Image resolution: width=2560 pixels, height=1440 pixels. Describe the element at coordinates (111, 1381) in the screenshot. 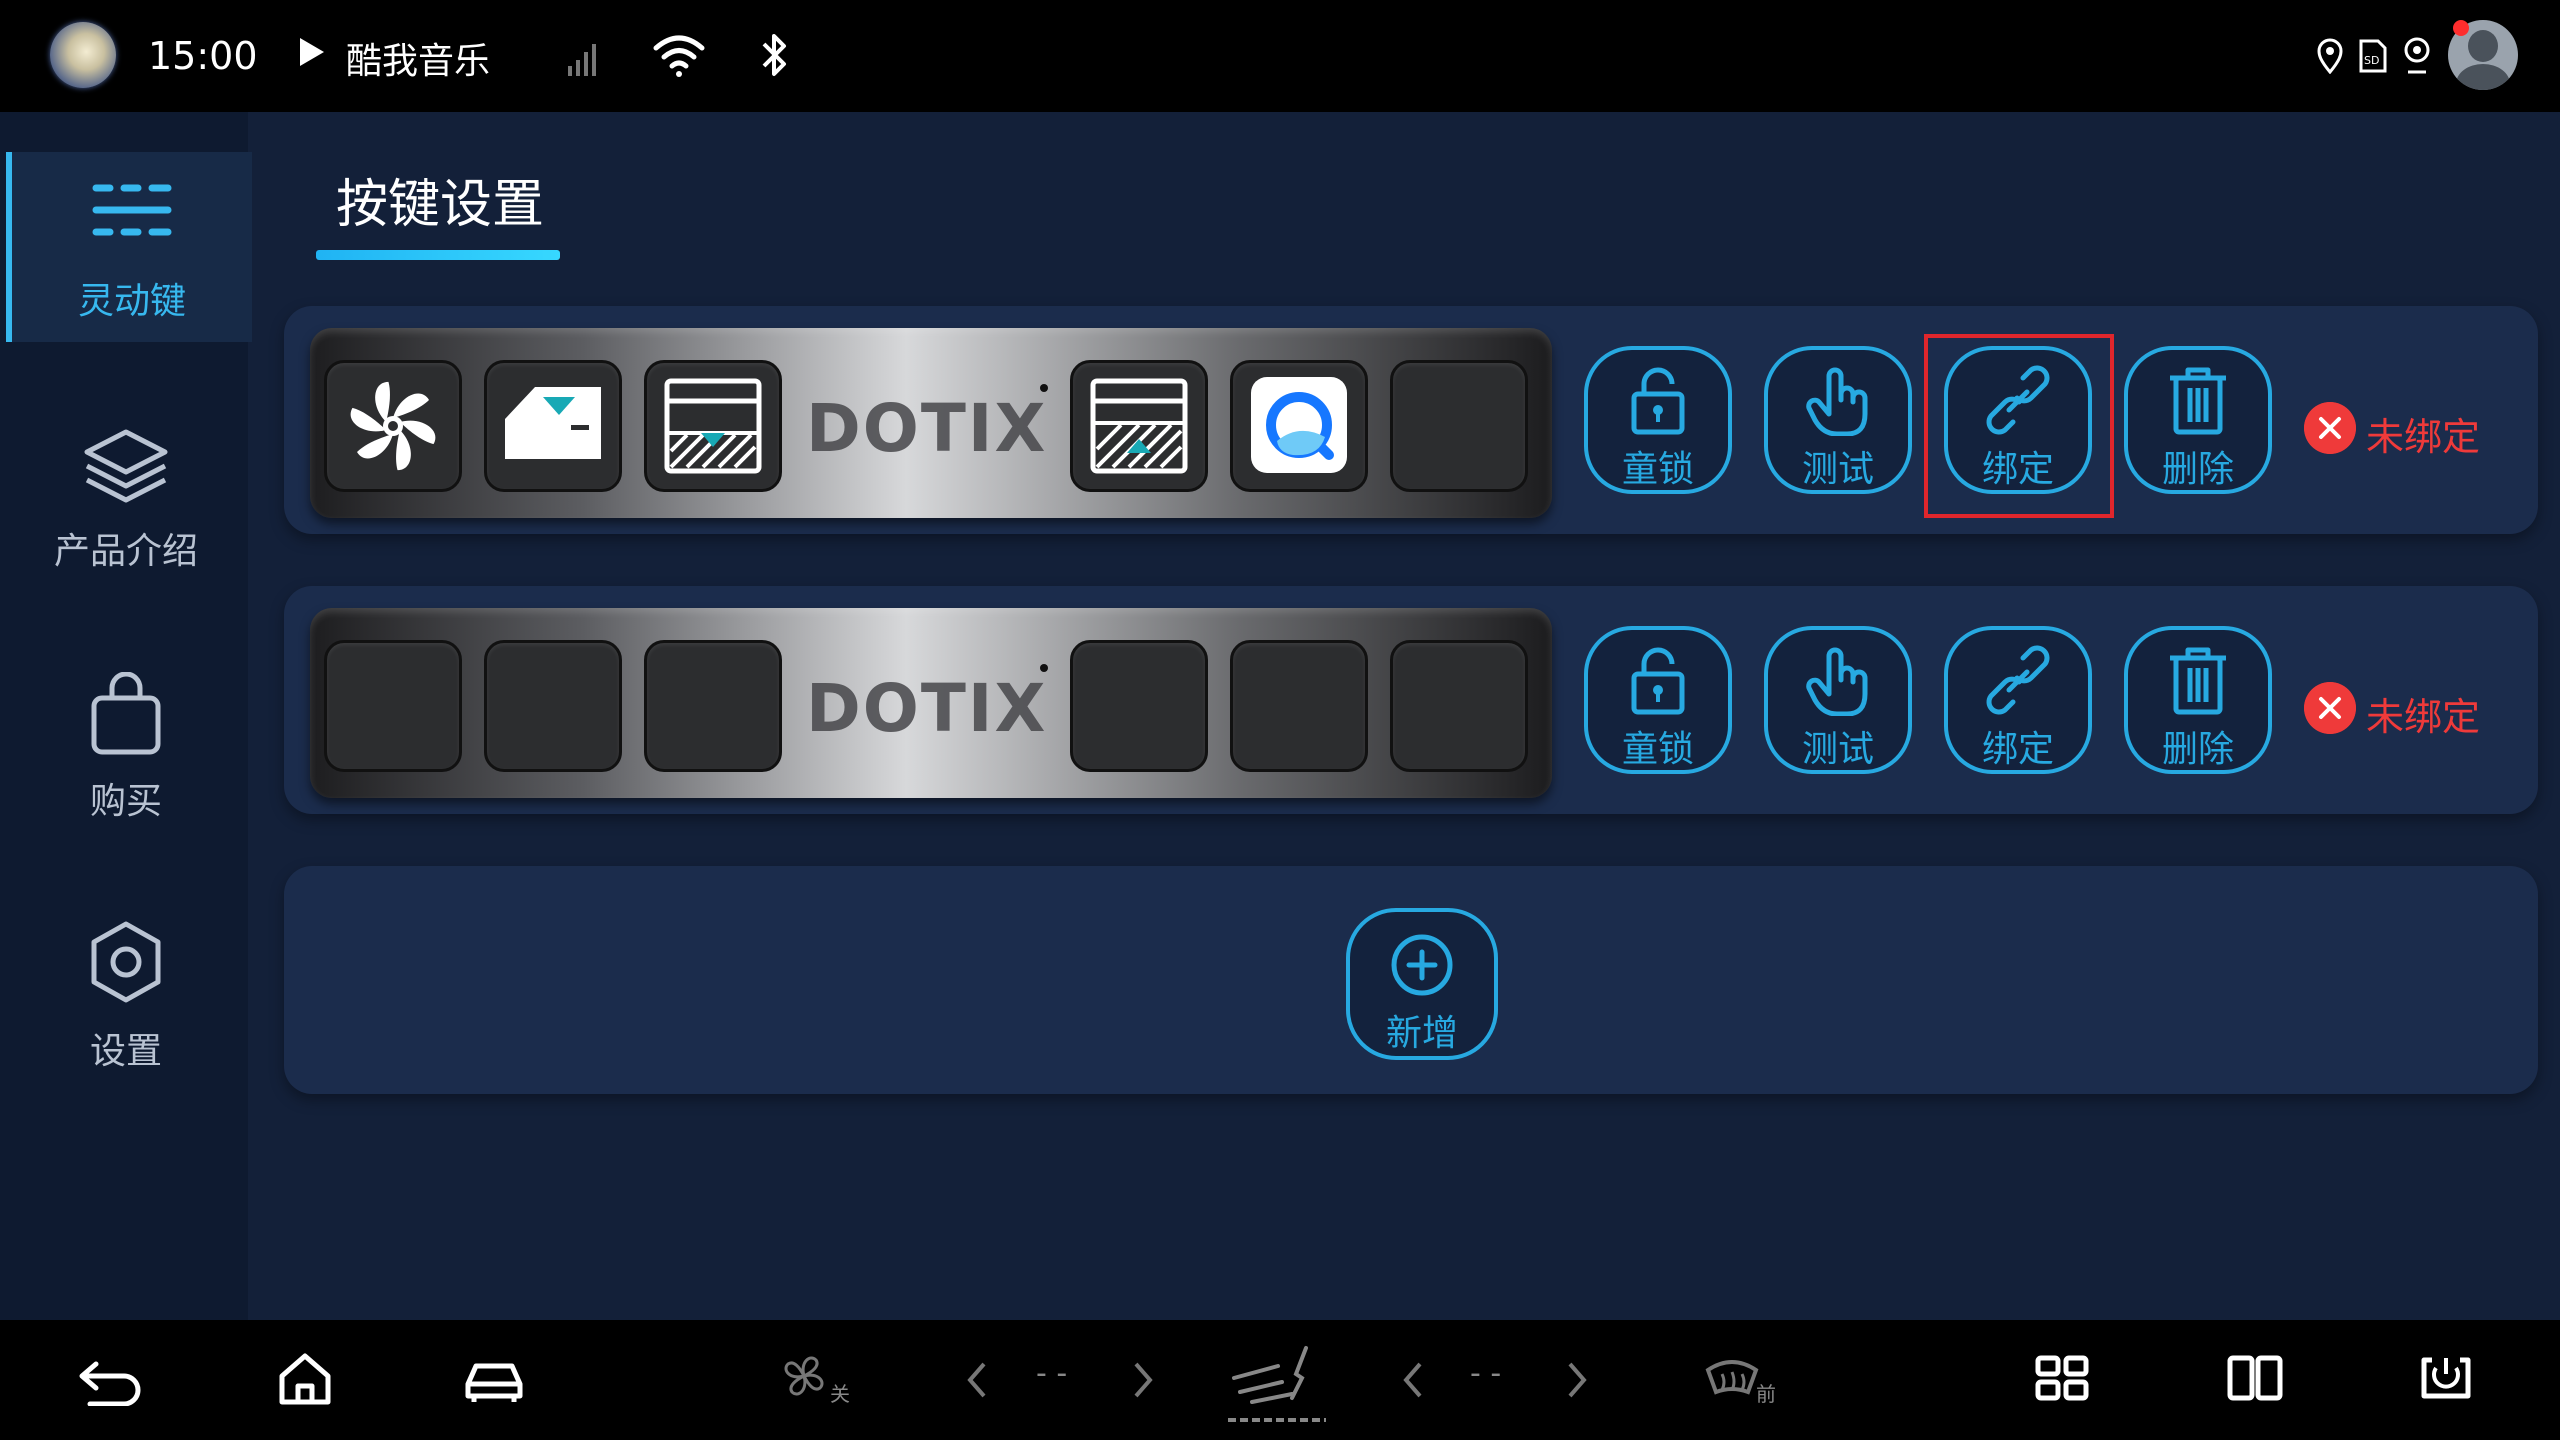

I see `back-arrow-icon` at that location.